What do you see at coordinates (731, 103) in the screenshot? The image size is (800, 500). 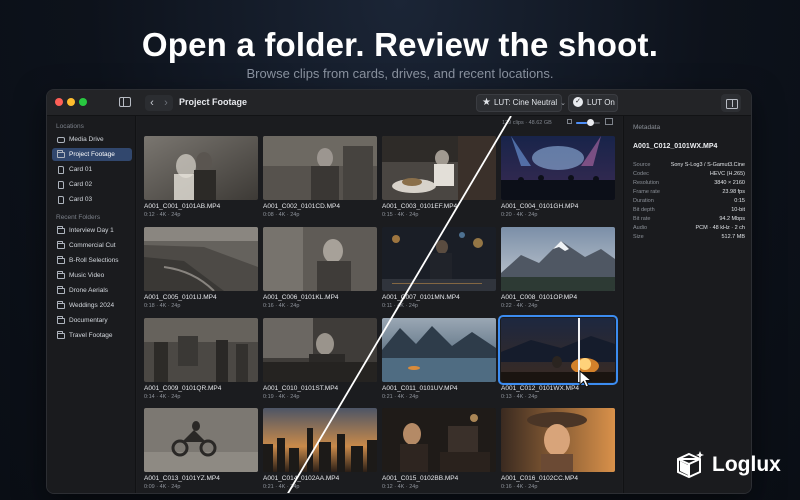 I see `inspector-toggle-icon` at bounding box center [731, 103].